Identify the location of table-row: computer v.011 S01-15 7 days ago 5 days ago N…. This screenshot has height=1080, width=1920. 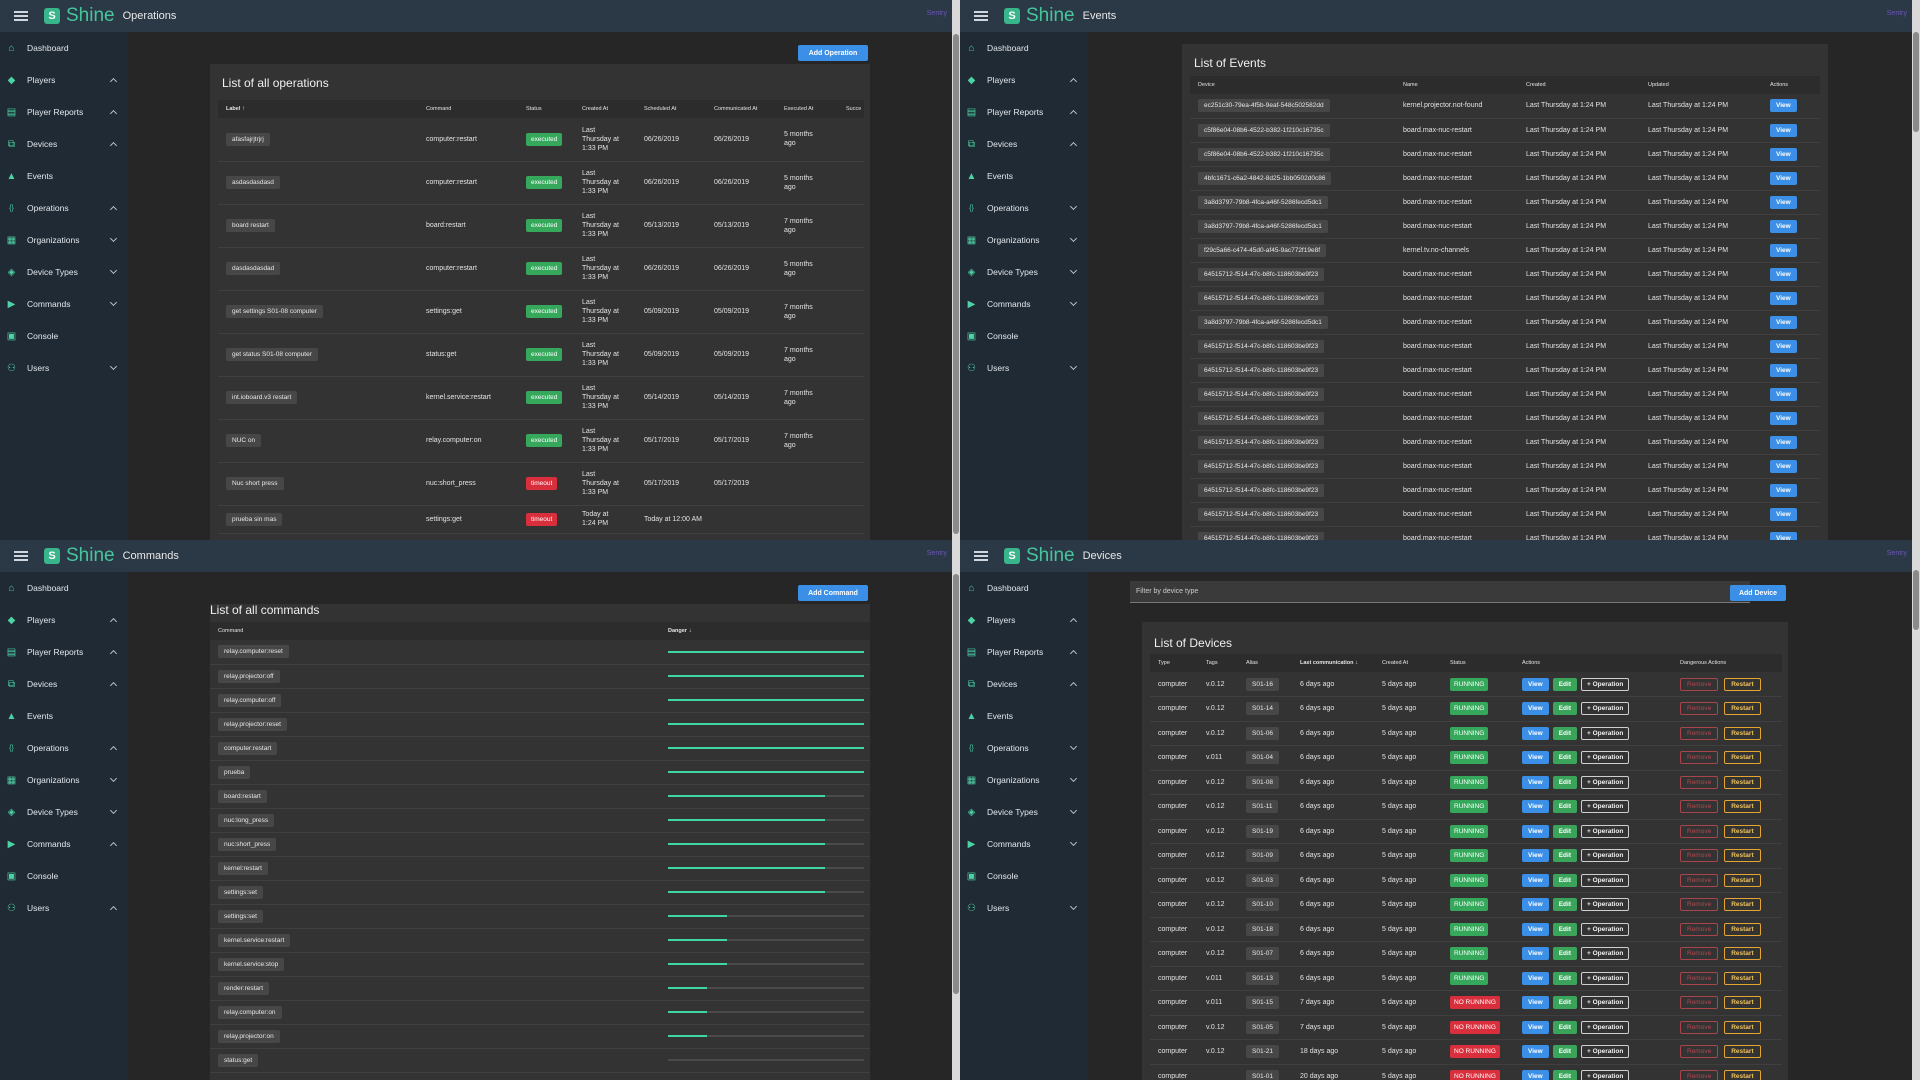
(1466, 1003).